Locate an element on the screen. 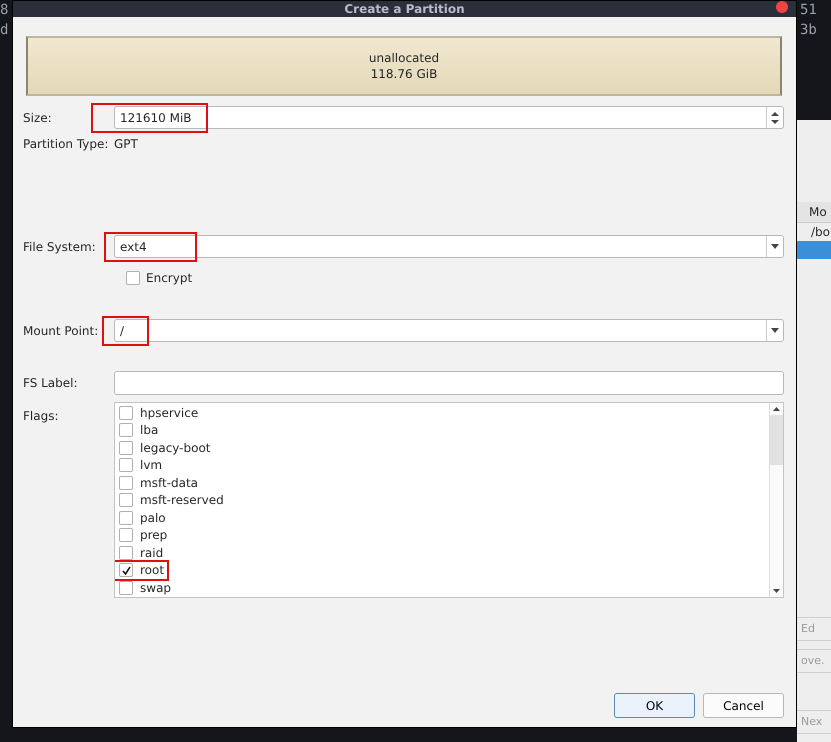  flag-label: swap is located at coordinates (156, 587).